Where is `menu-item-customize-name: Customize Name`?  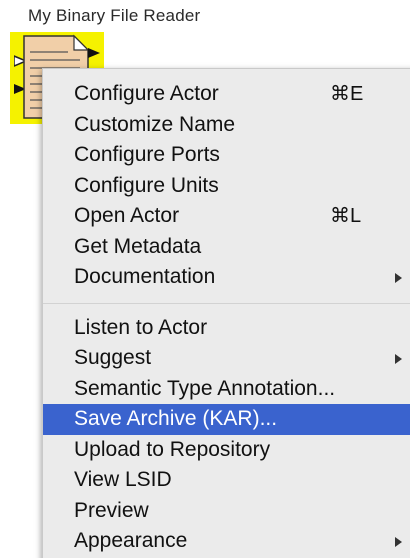
menu-item-customize-name: Customize Name is located at coordinates (226, 125).